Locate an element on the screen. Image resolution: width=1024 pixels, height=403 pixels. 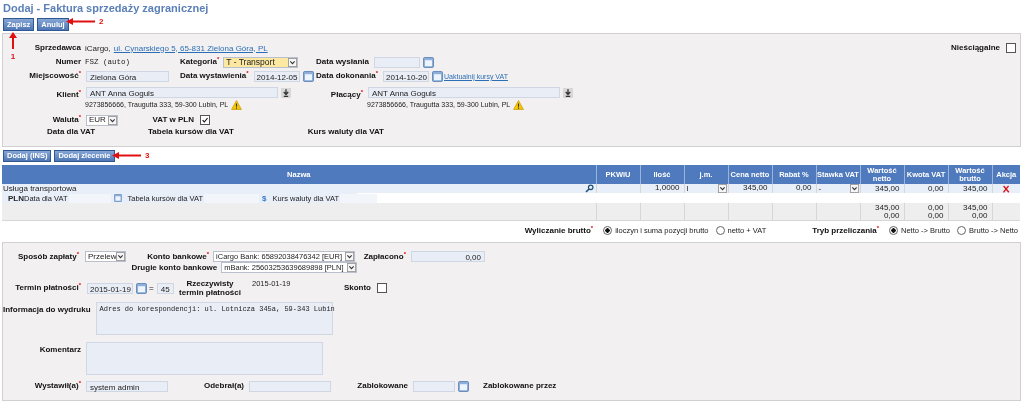
field-label: Konto bankowe$^{*}$ is located at coordinates (178, 256).